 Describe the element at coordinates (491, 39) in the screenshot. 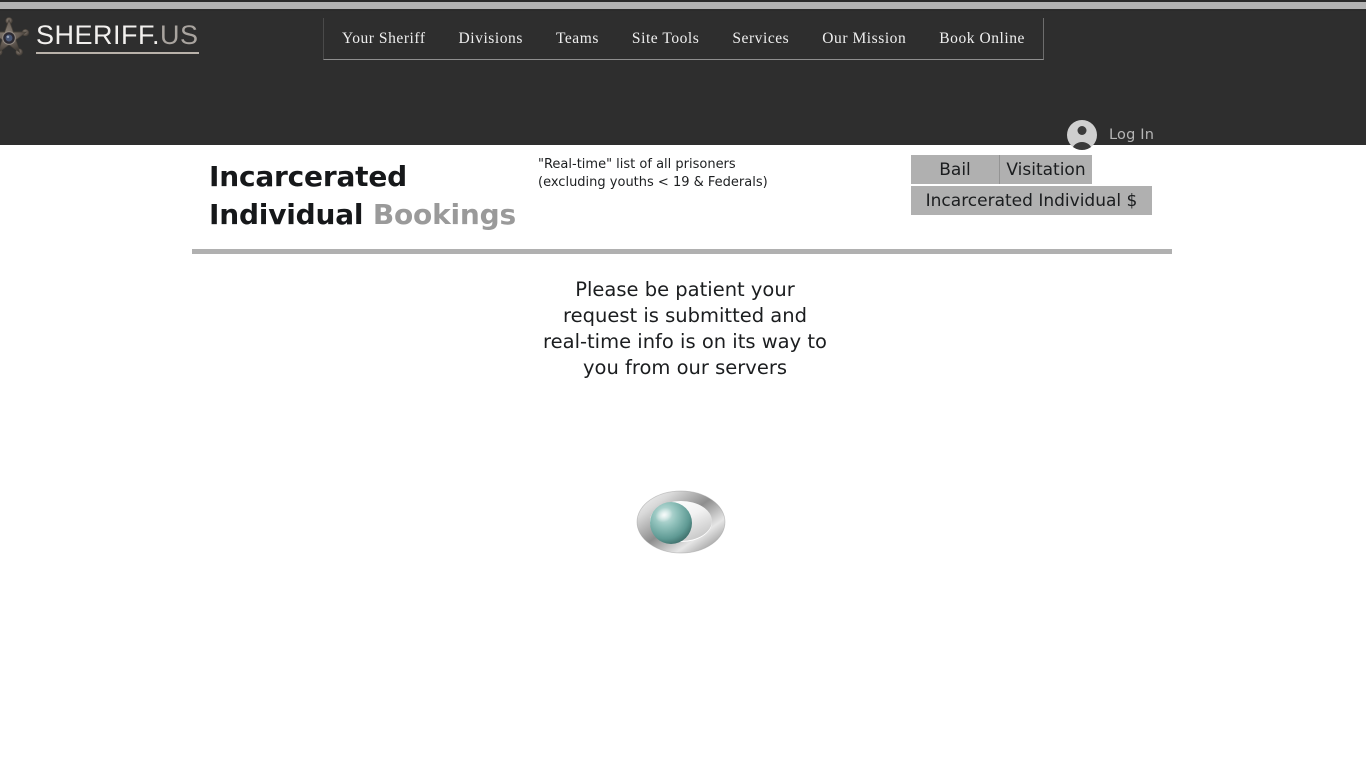

I see `nav-item-divisions: Divisions` at that location.